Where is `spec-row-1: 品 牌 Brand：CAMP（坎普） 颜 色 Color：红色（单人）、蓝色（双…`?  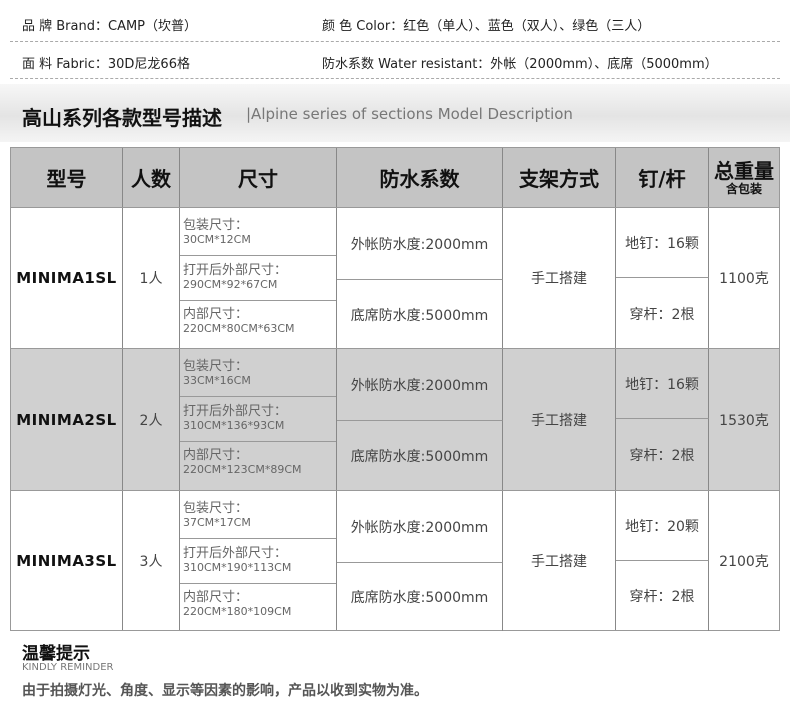 spec-row-1: 品 牌 Brand：CAMP（坎普） 颜 色 Color：红色（单人）、蓝色（双… is located at coordinates (395, 23).